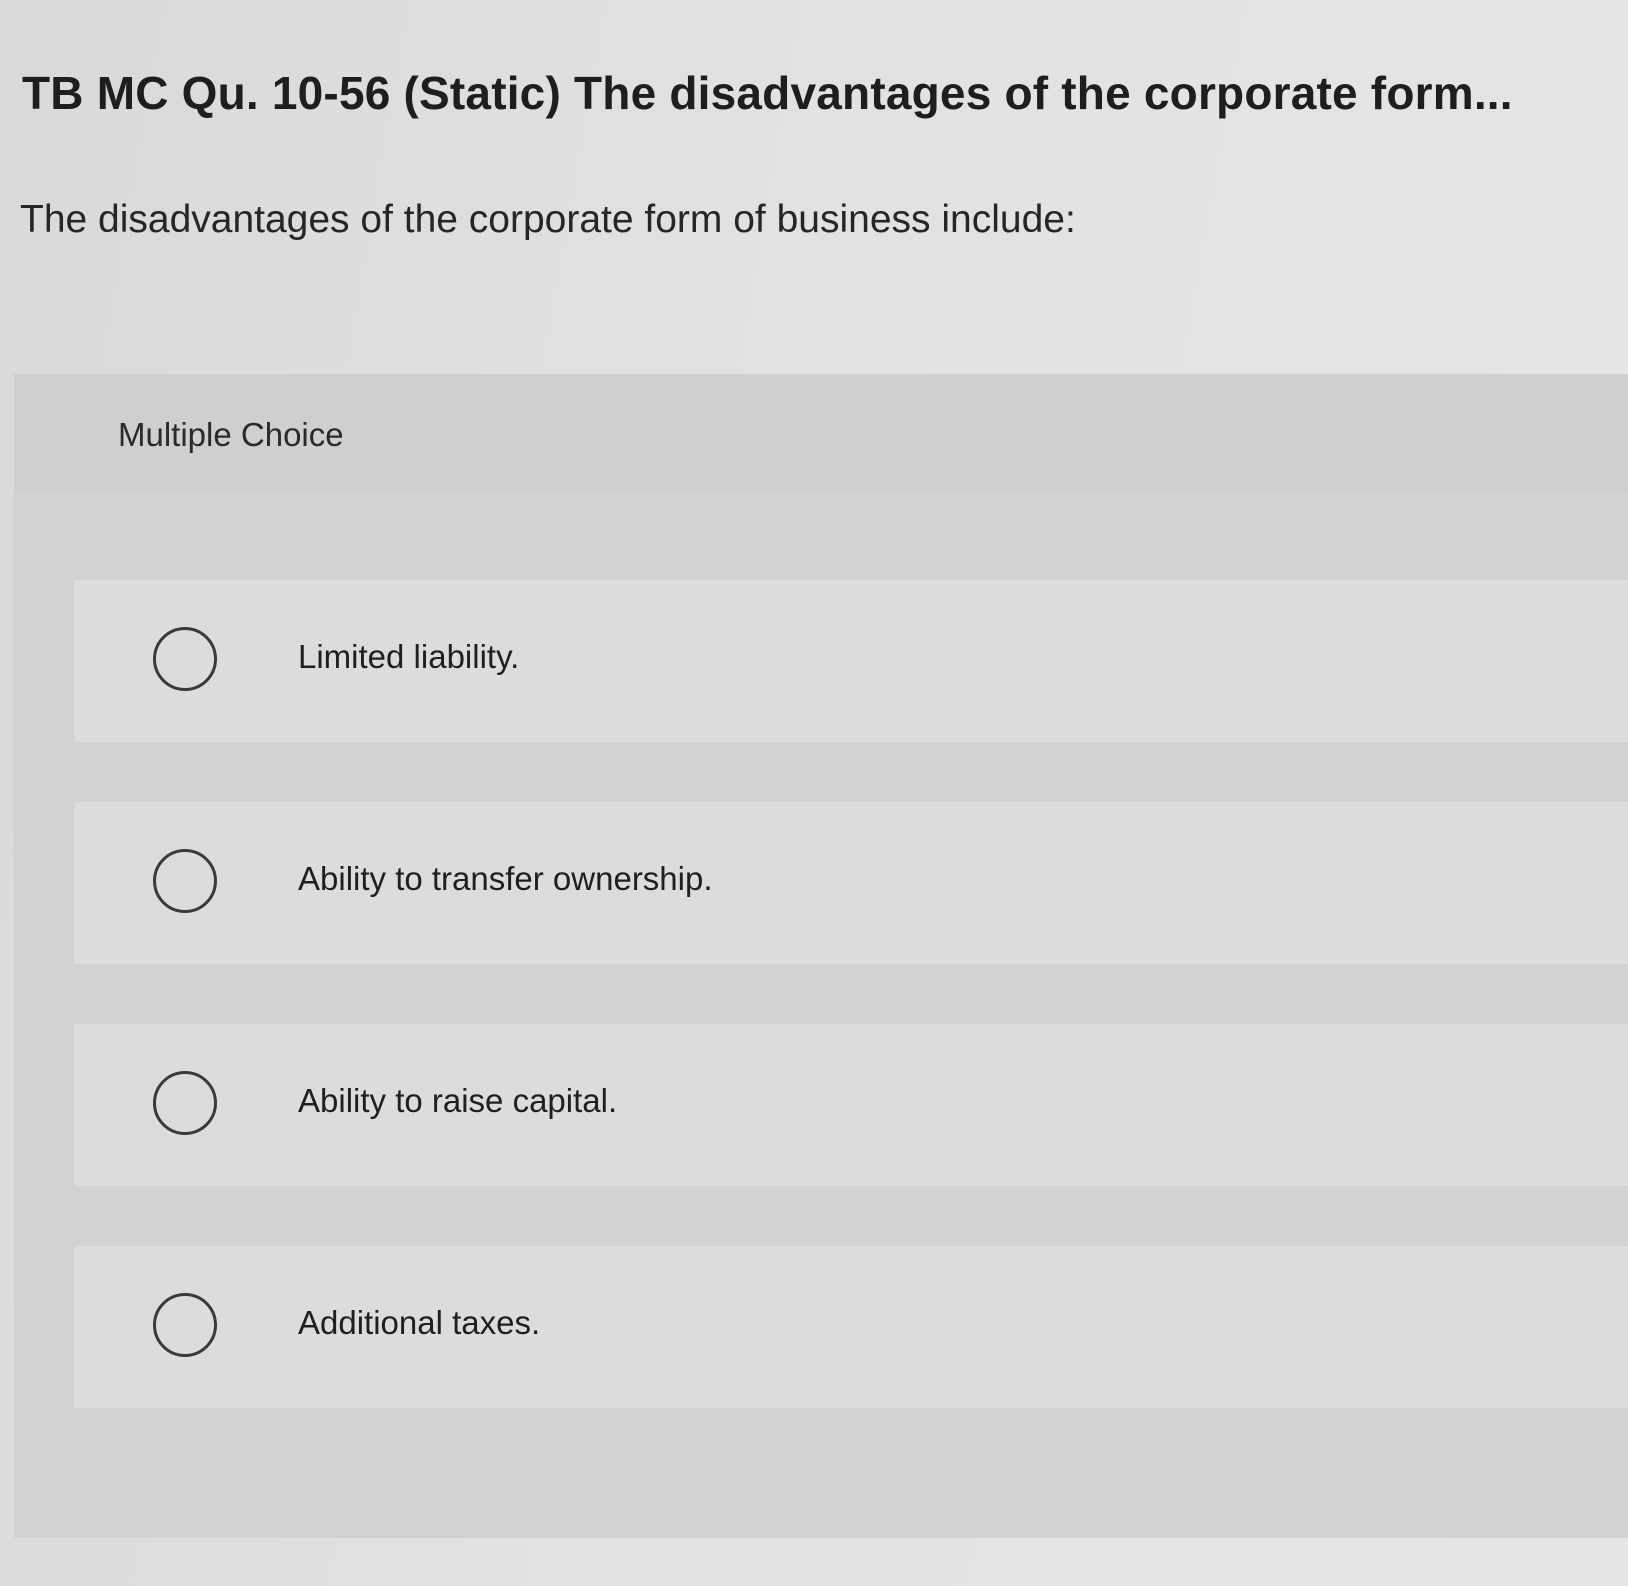 This screenshot has height=1586, width=1628. Describe the element at coordinates (505, 879) in the screenshot. I see `answer-option-label: Ability to transfer ownership.` at that location.